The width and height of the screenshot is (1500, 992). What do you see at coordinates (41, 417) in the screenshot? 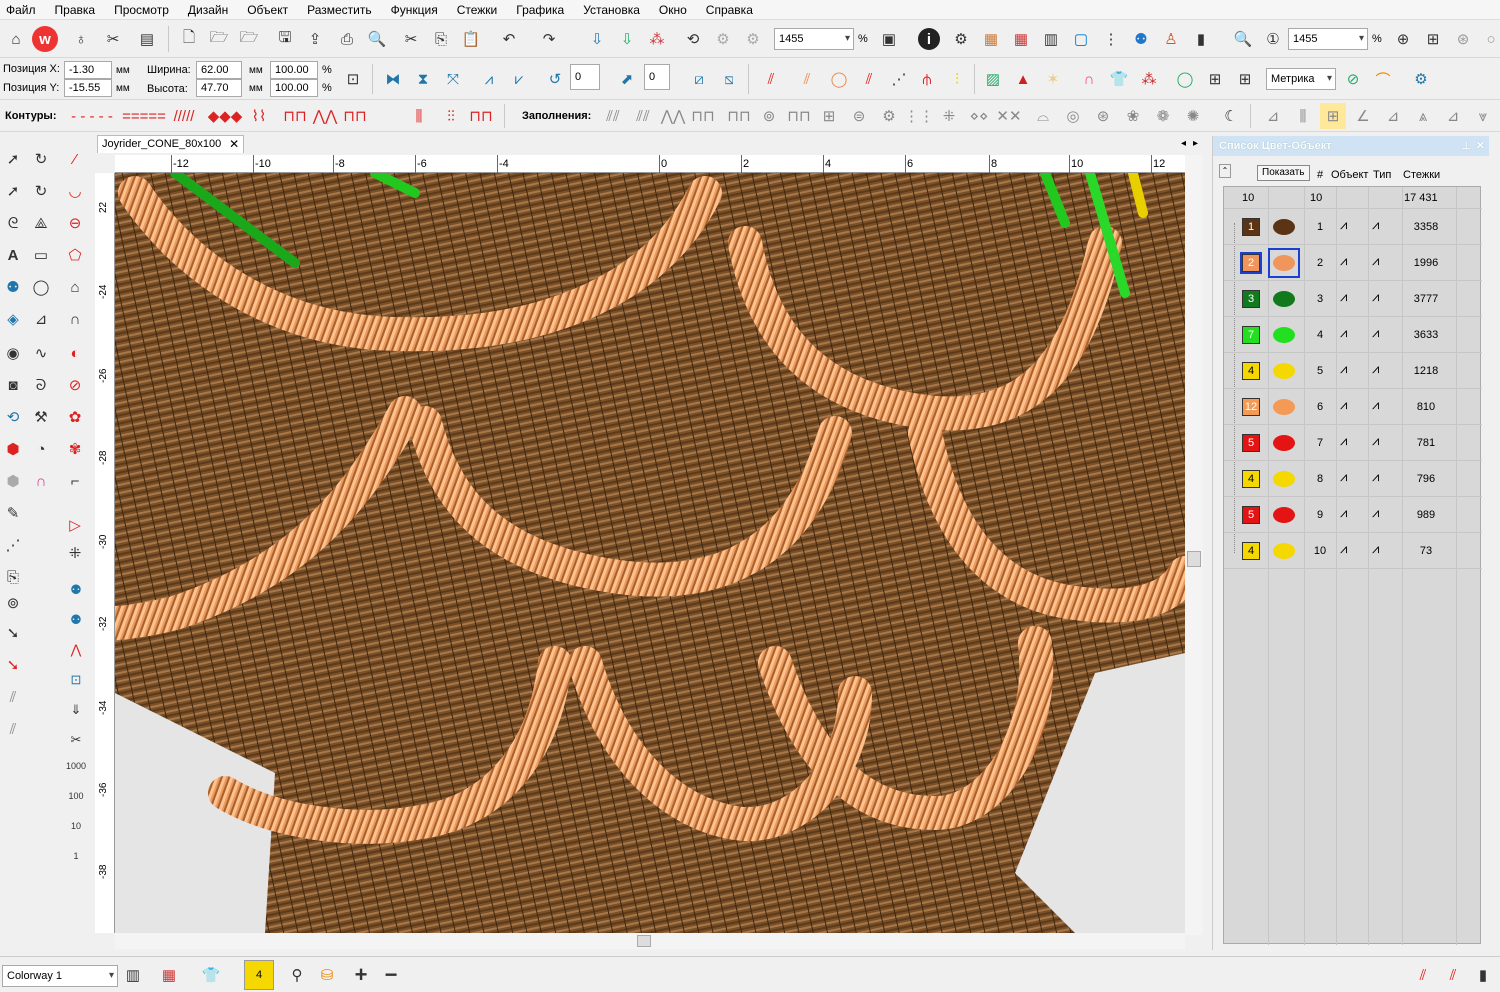
I see `knife-icon: ⚒` at bounding box center [41, 417].